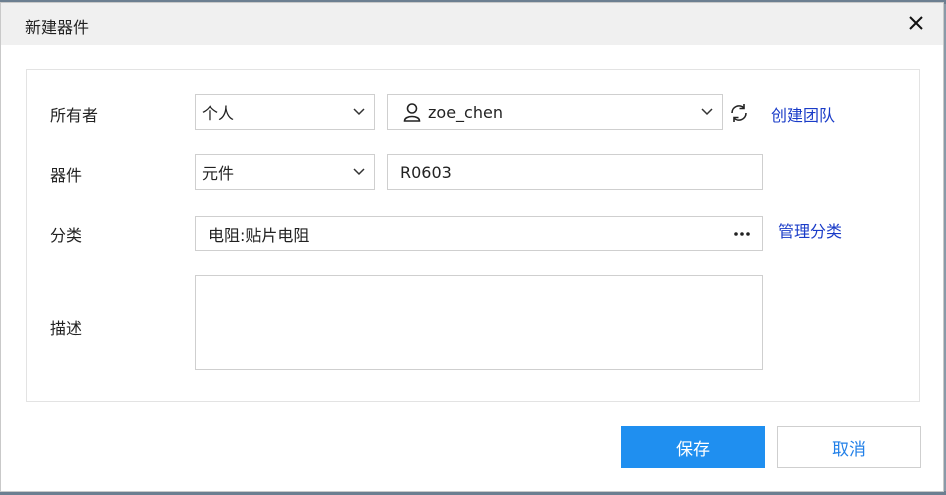 The image size is (946, 495). What do you see at coordinates (693, 449) in the screenshot?
I see `save-button-label: 保存` at bounding box center [693, 449].